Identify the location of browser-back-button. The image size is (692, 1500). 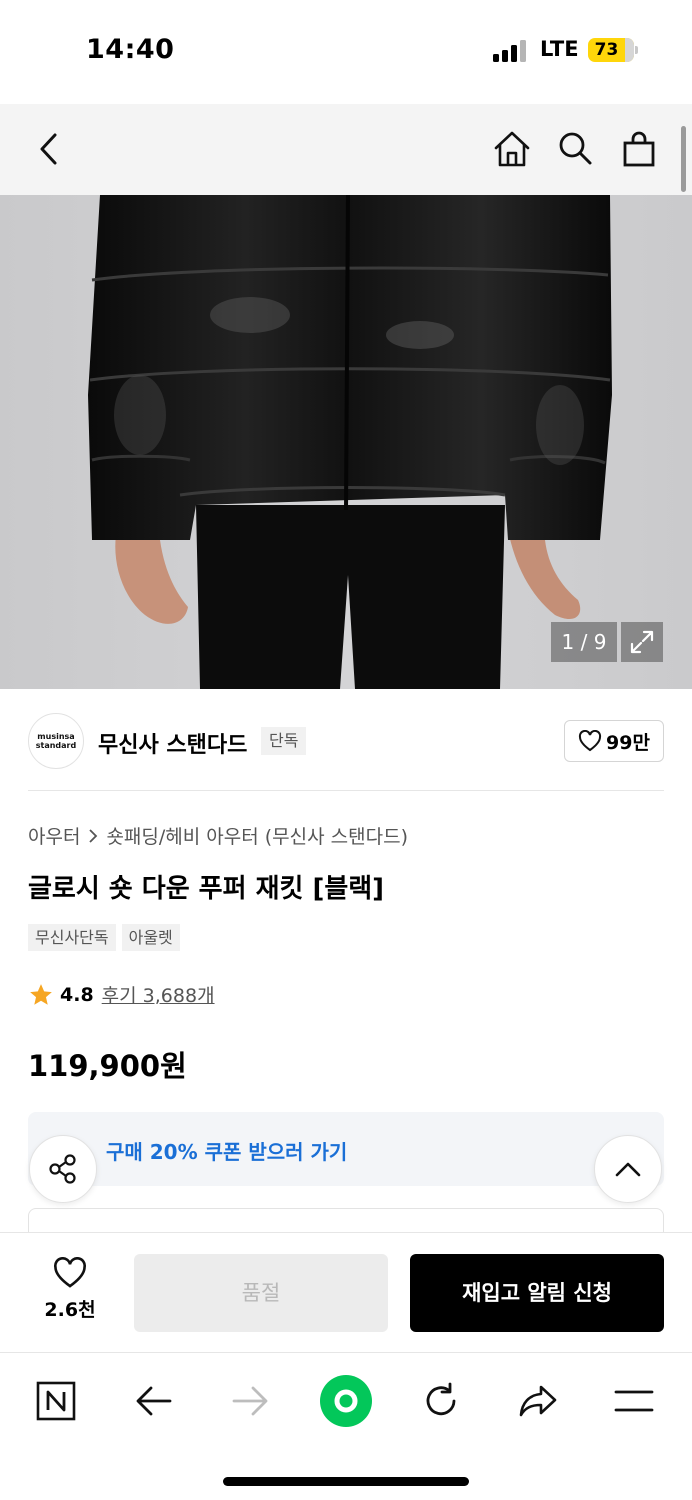
(154, 1401).